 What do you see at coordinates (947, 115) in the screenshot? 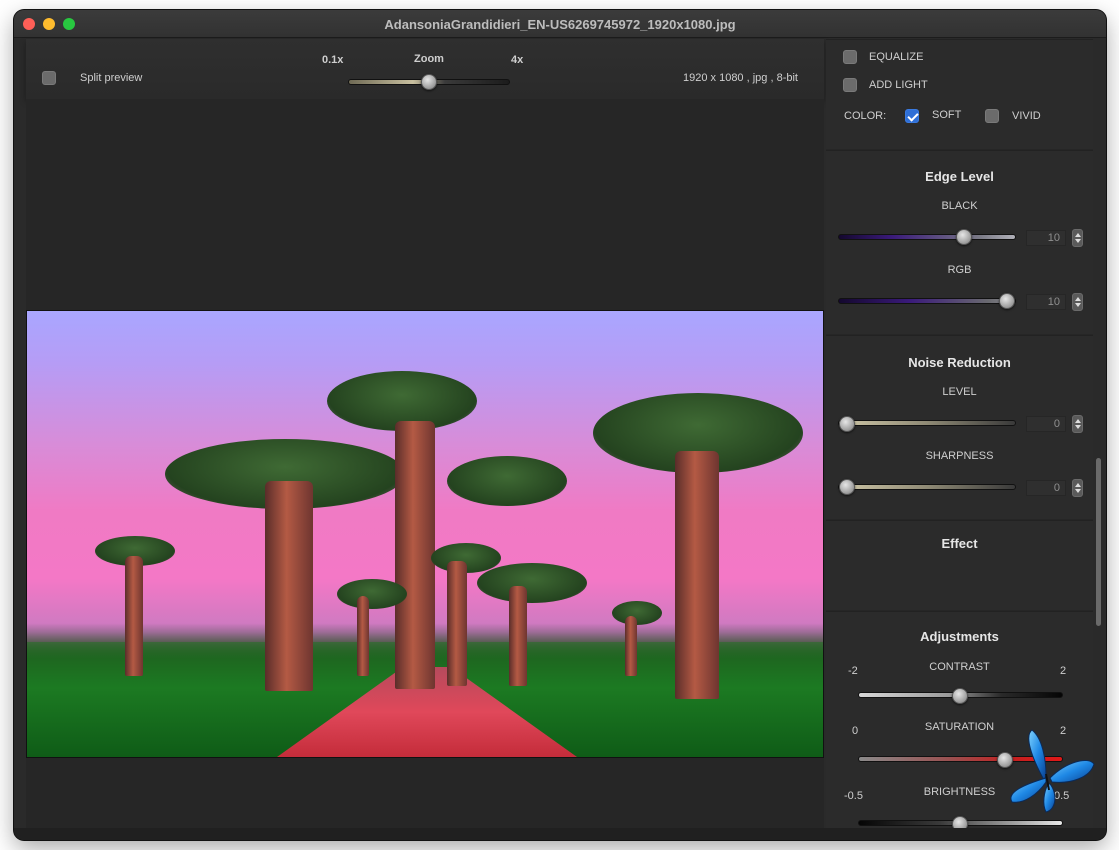
I see `soft-label: SOFT` at bounding box center [947, 115].